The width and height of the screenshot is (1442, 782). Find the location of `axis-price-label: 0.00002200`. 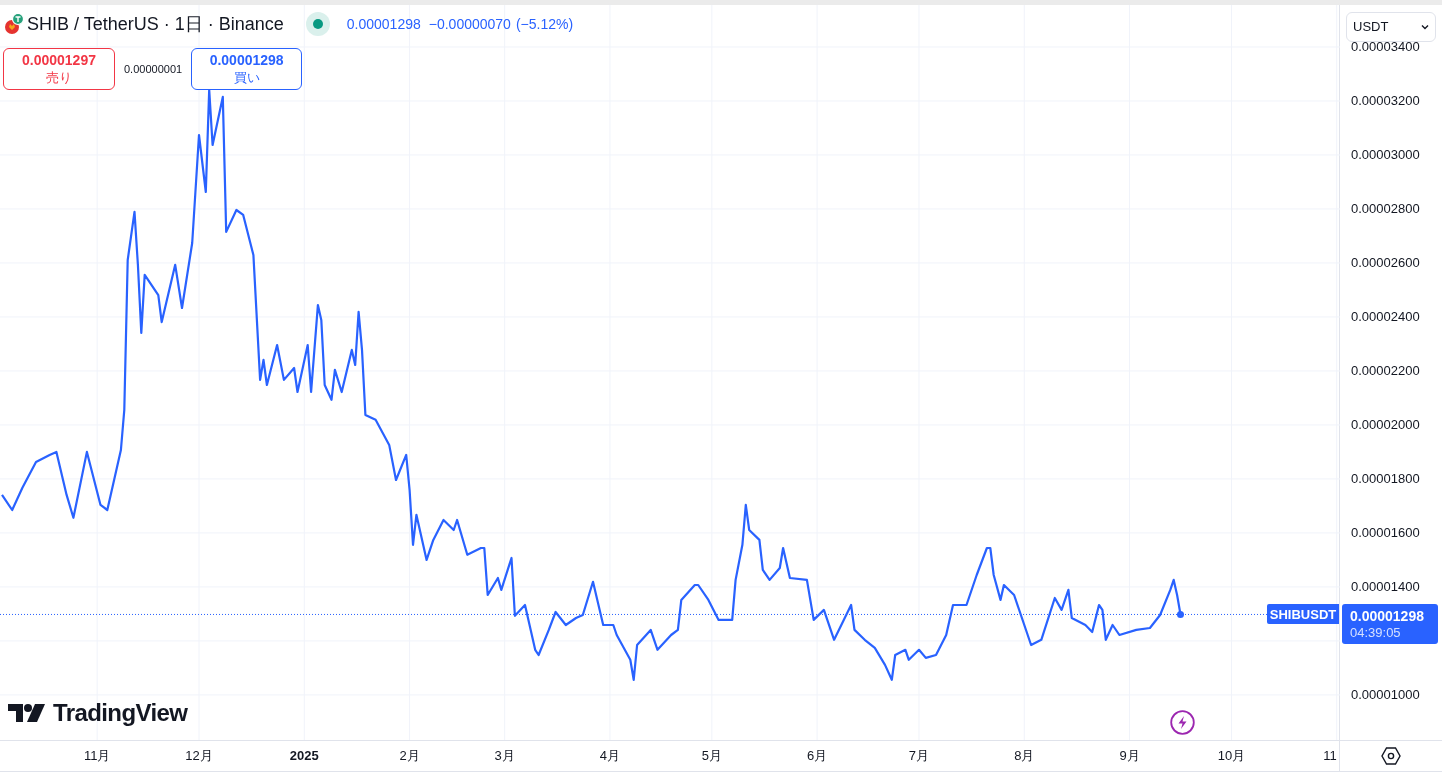

axis-price-label: 0.00002200 is located at coordinates (1385, 370).